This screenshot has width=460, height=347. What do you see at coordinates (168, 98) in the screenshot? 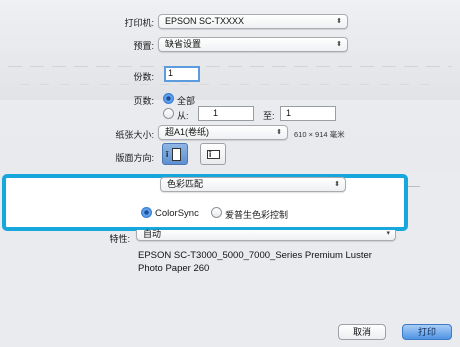
I see `pages-all-radio` at bounding box center [168, 98].